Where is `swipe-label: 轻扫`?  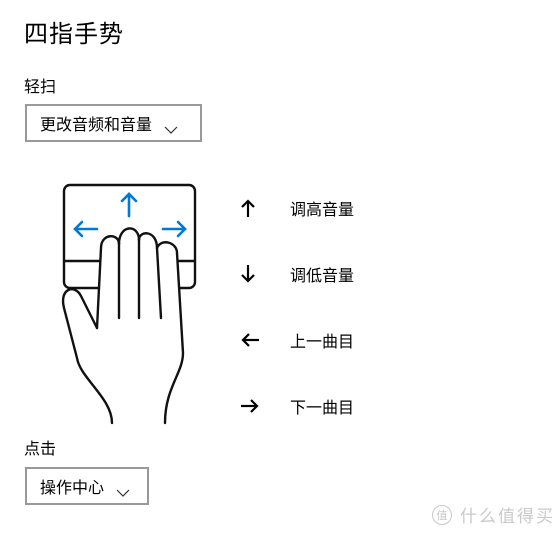
swipe-label: 轻扫 is located at coordinates (40, 86).